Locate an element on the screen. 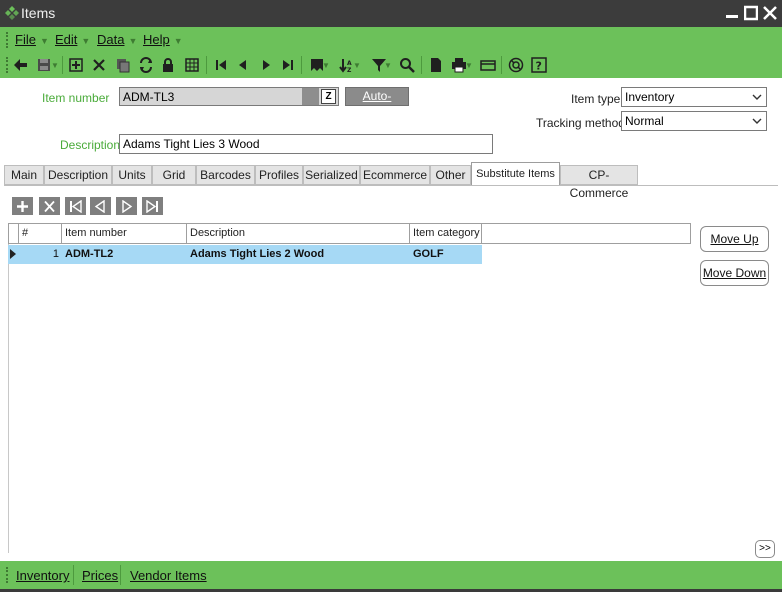  tab-serialized: Serialized is located at coordinates (331, 175).